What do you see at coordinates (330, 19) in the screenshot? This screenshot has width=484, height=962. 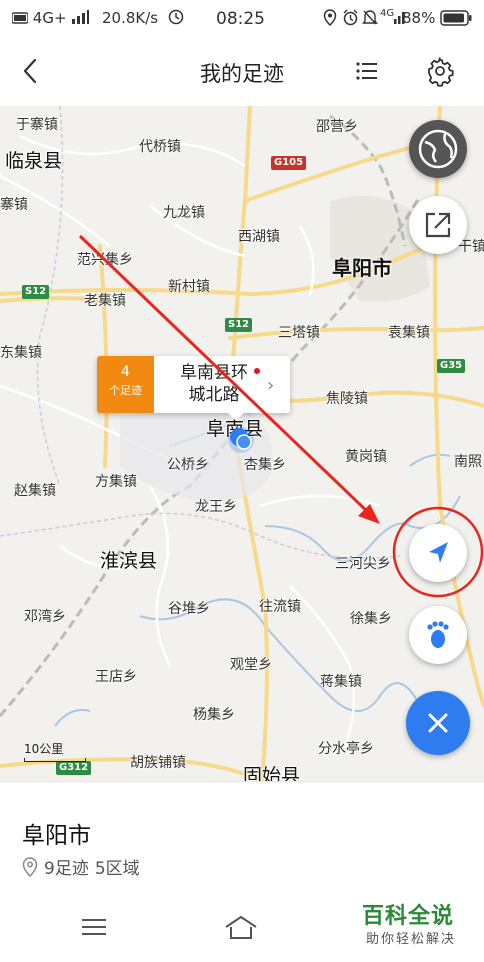 I see `location-status-icon` at bounding box center [330, 19].